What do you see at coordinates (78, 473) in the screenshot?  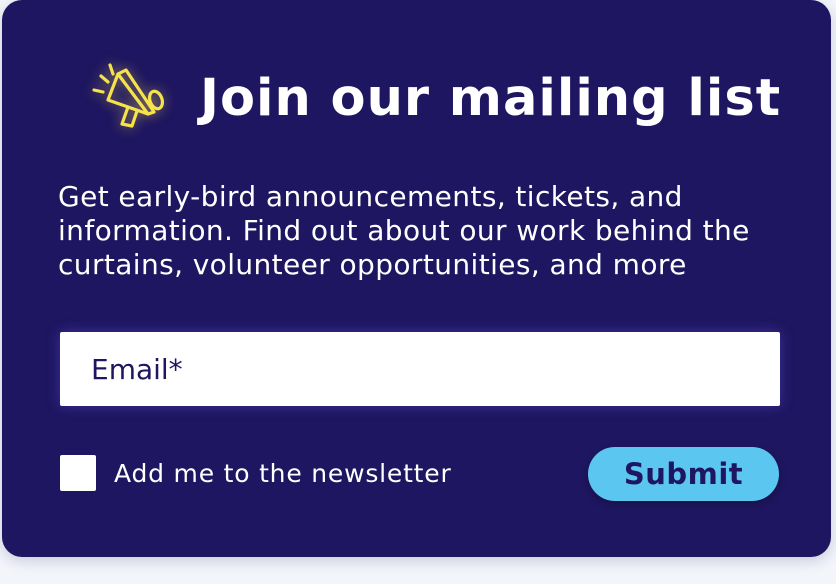 I see `newsletter-checkbox` at bounding box center [78, 473].